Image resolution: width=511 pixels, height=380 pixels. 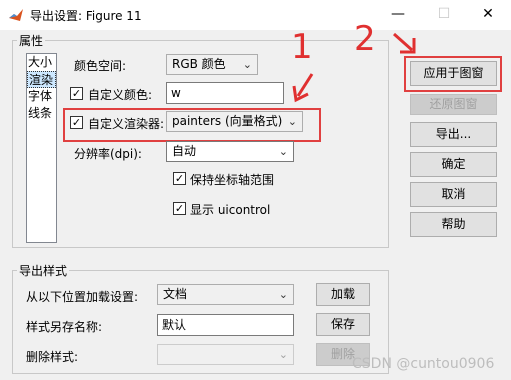 I want to click on maximize-button: ☐, so click(x=444, y=15).